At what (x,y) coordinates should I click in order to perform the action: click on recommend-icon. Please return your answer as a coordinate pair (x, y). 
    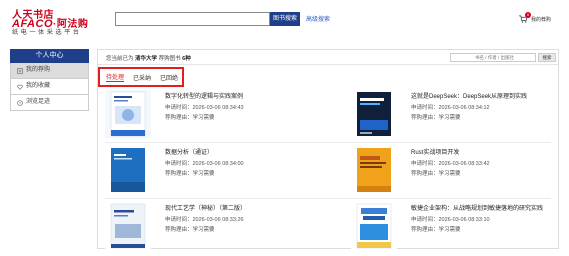
    Looking at the image, I should click on (20, 70).